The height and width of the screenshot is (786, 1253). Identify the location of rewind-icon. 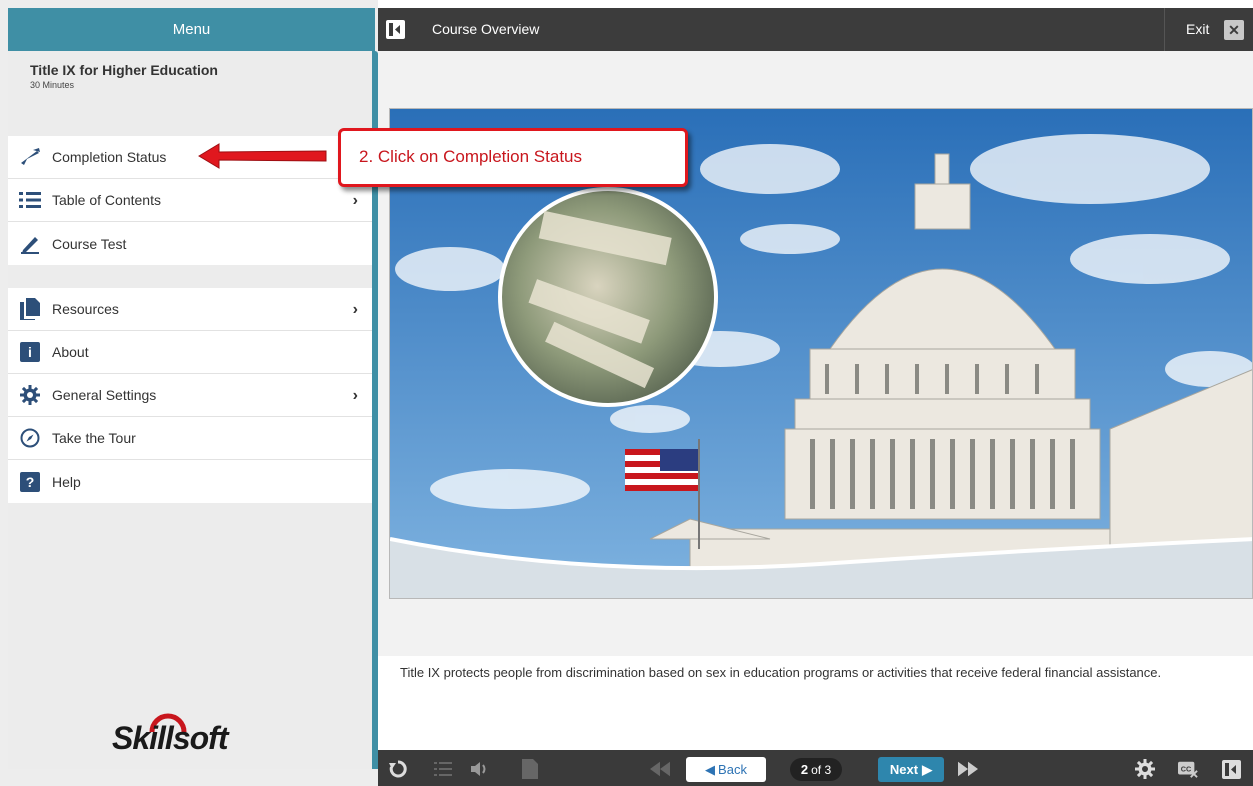
(660, 769).